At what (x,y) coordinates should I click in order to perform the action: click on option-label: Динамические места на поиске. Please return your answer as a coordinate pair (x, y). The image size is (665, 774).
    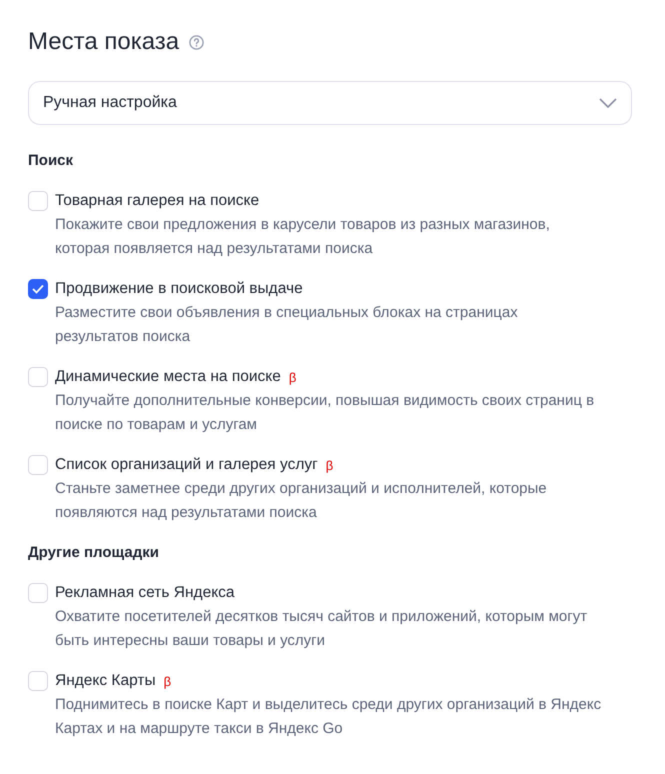
    Looking at the image, I should click on (168, 377).